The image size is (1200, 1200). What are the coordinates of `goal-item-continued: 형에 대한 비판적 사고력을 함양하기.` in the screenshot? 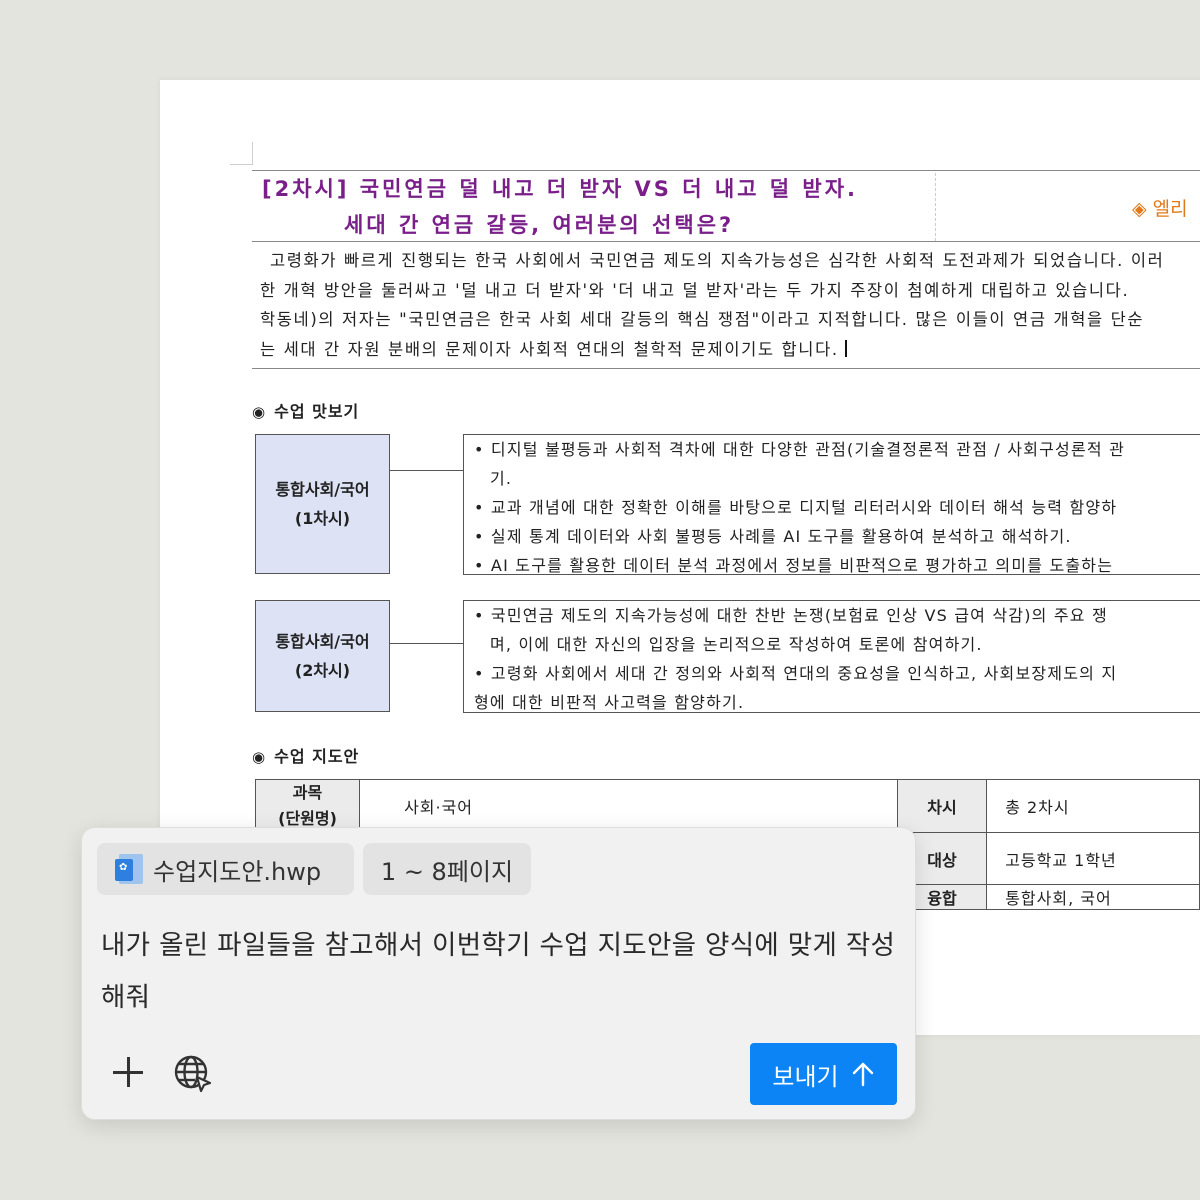 It's located at (609, 702).